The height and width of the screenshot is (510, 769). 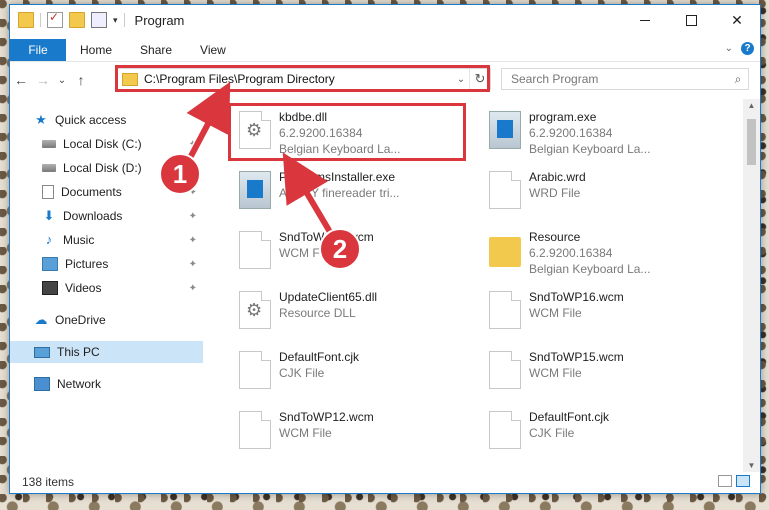 I want to click on expand-ribbon-chevron-icon: ⌄, so click(x=729, y=48).